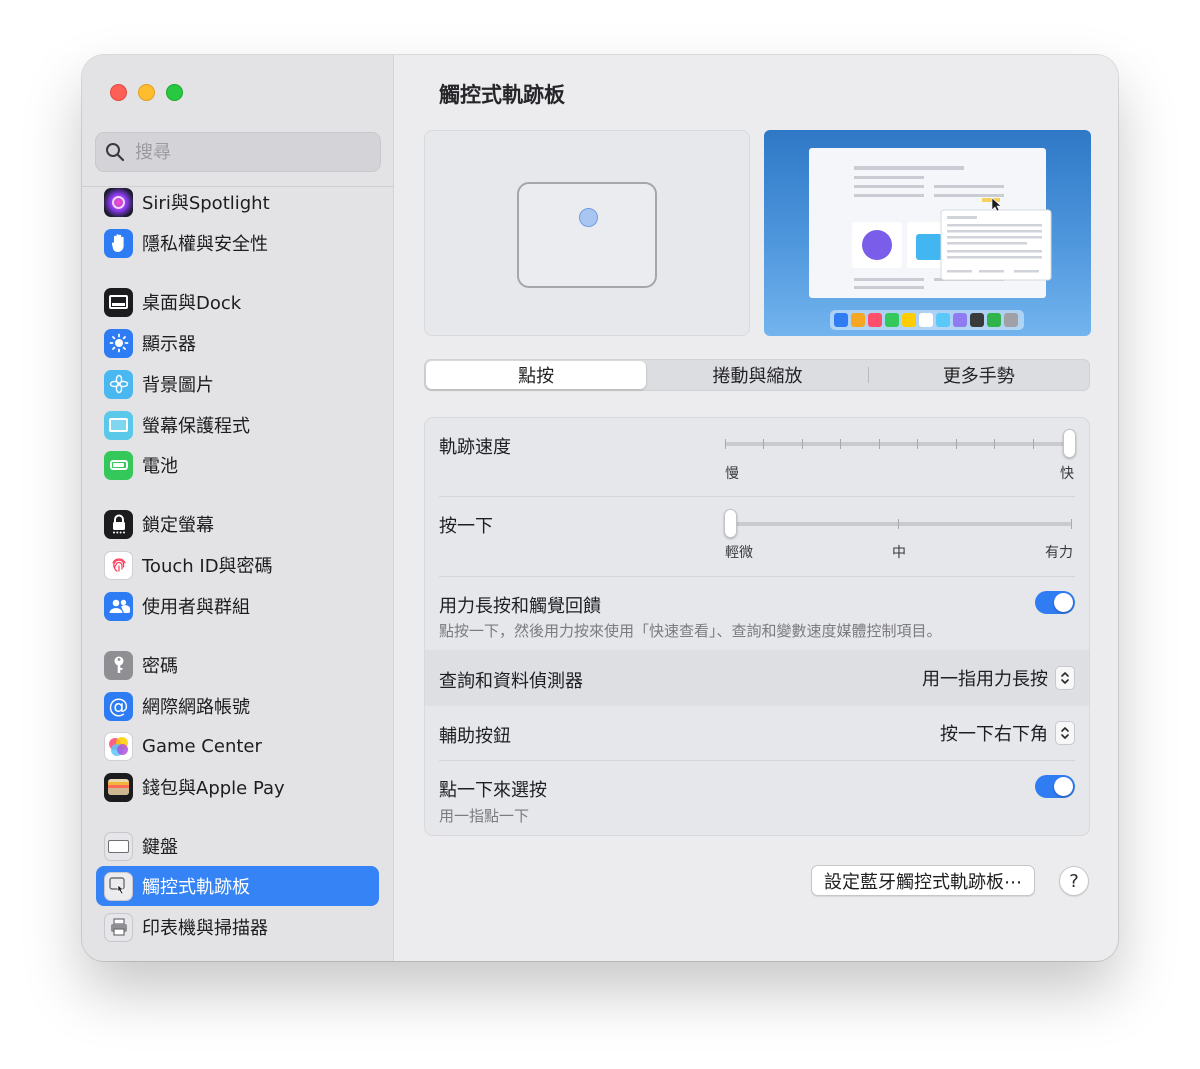  What do you see at coordinates (118, 465) in the screenshot?
I see `battery-icon` at bounding box center [118, 465].